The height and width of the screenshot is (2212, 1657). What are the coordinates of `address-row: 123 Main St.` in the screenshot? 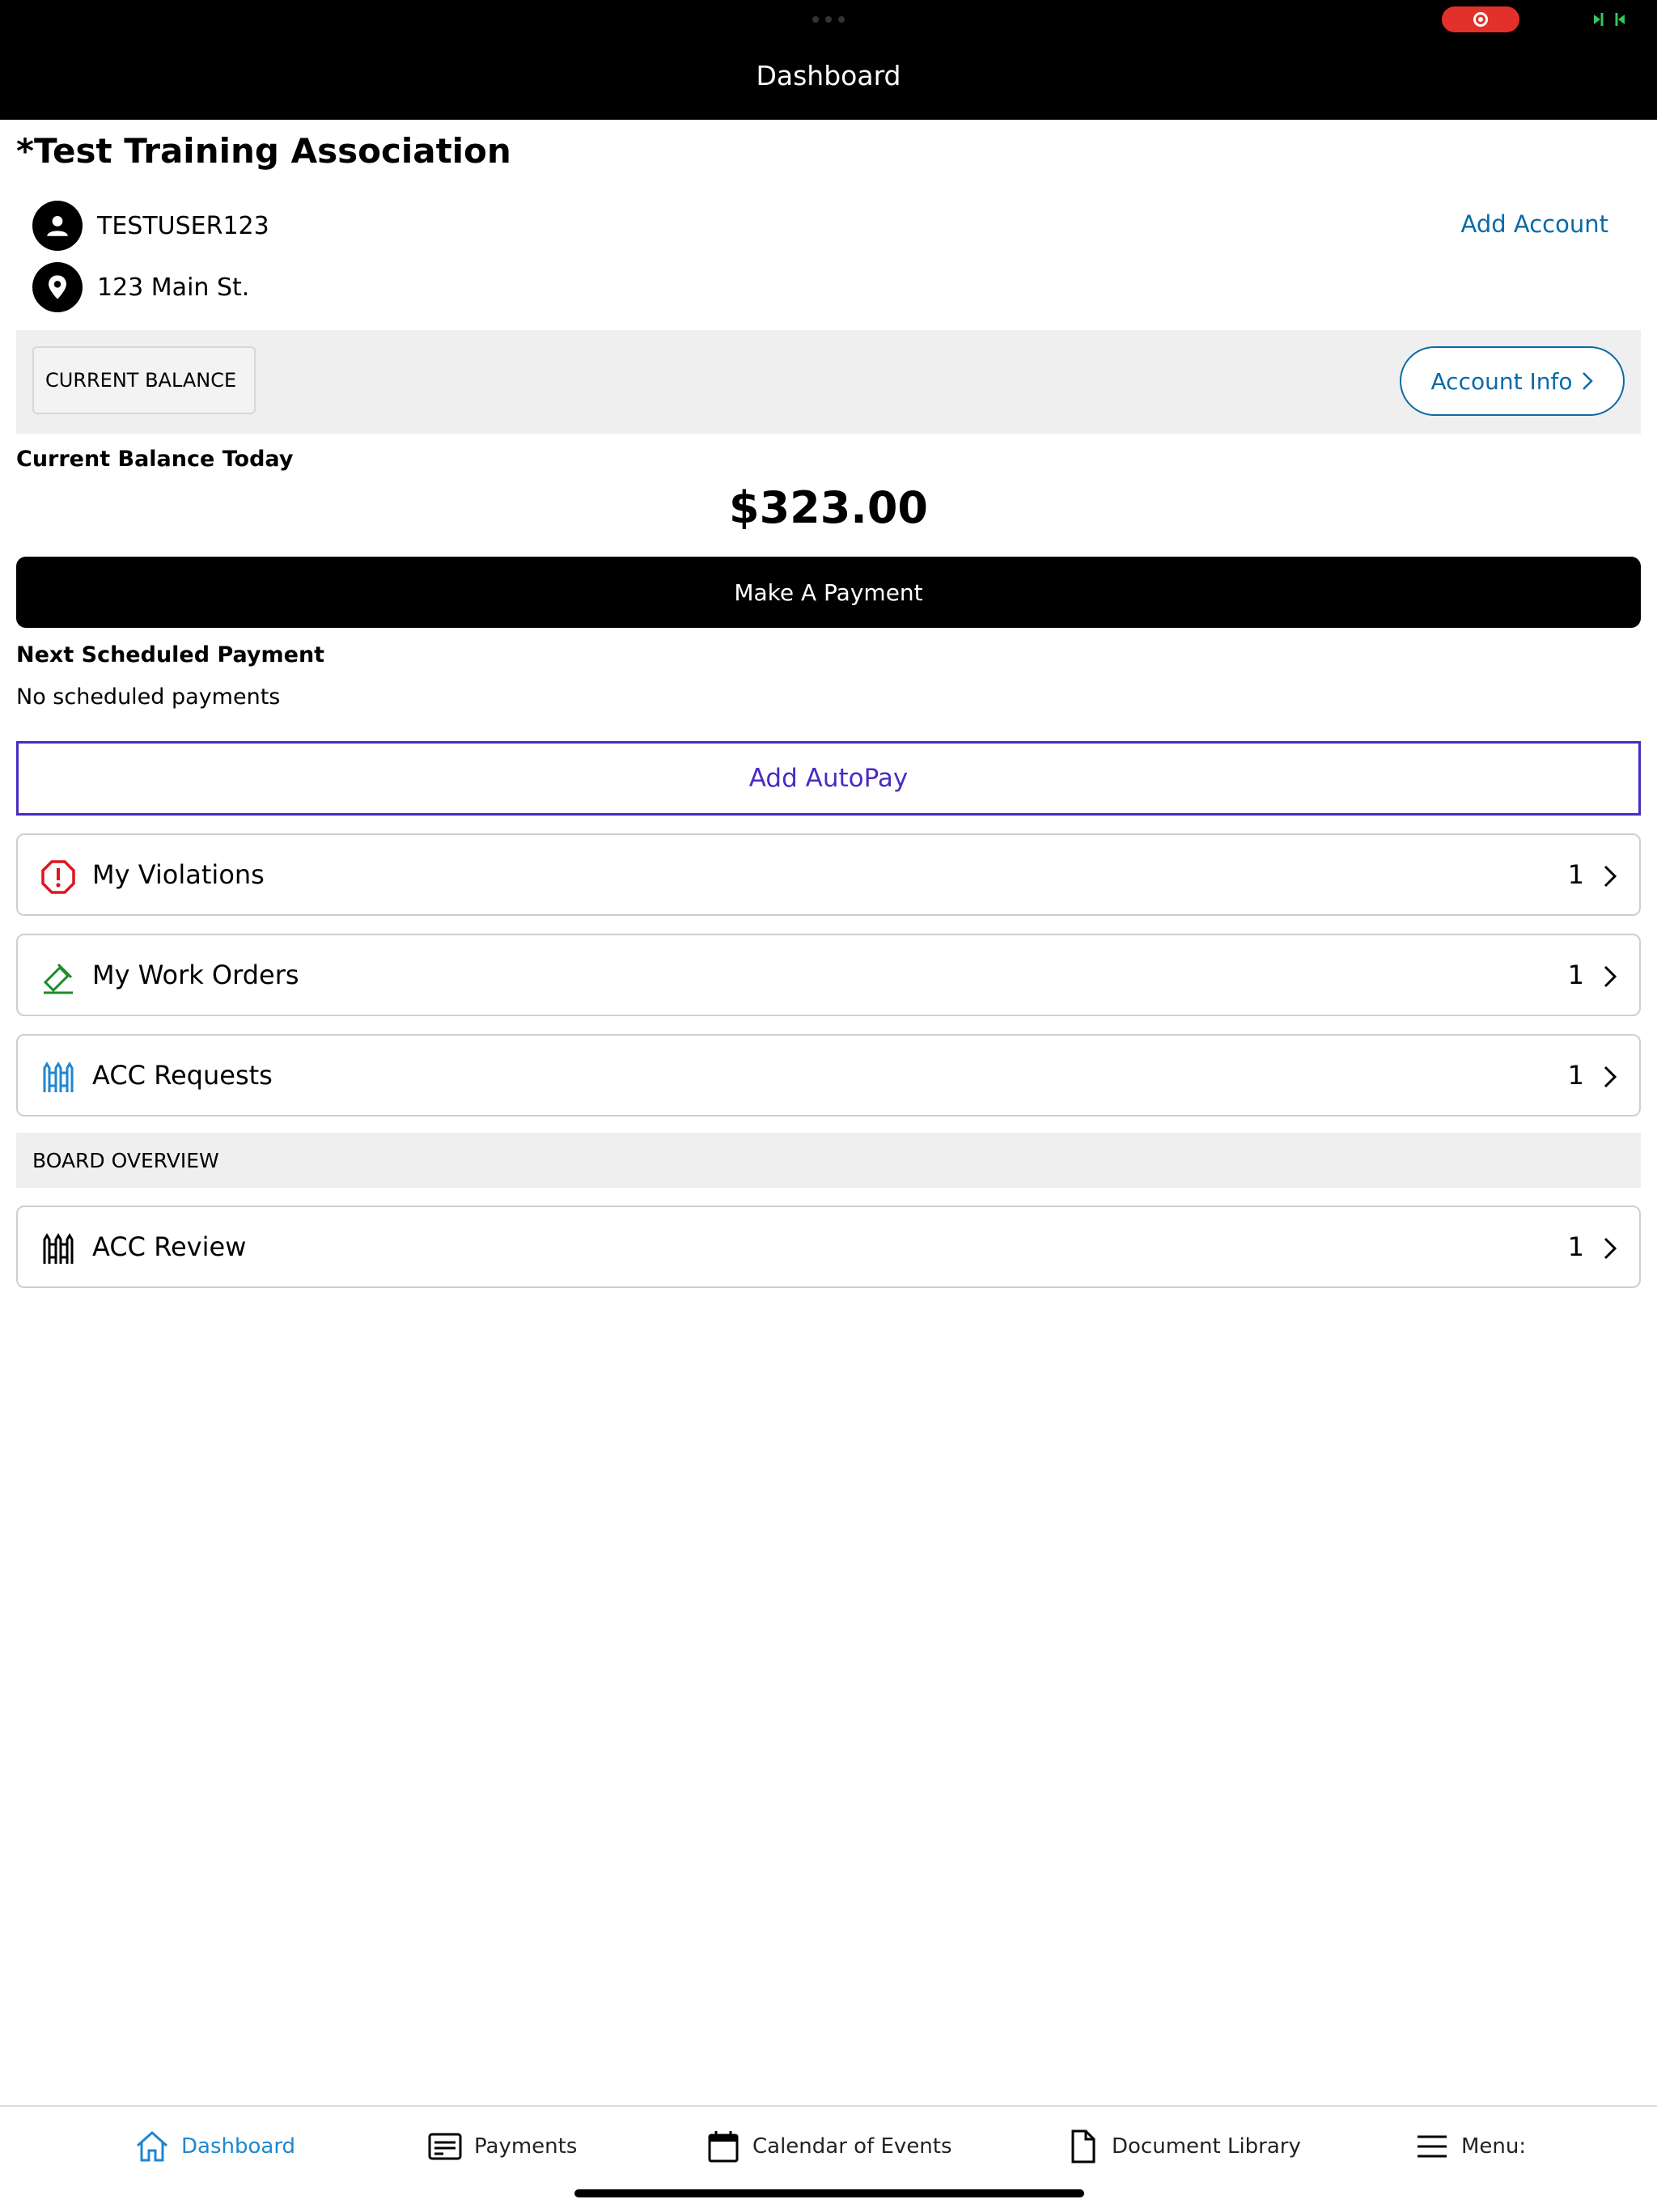 It's located at (140, 287).